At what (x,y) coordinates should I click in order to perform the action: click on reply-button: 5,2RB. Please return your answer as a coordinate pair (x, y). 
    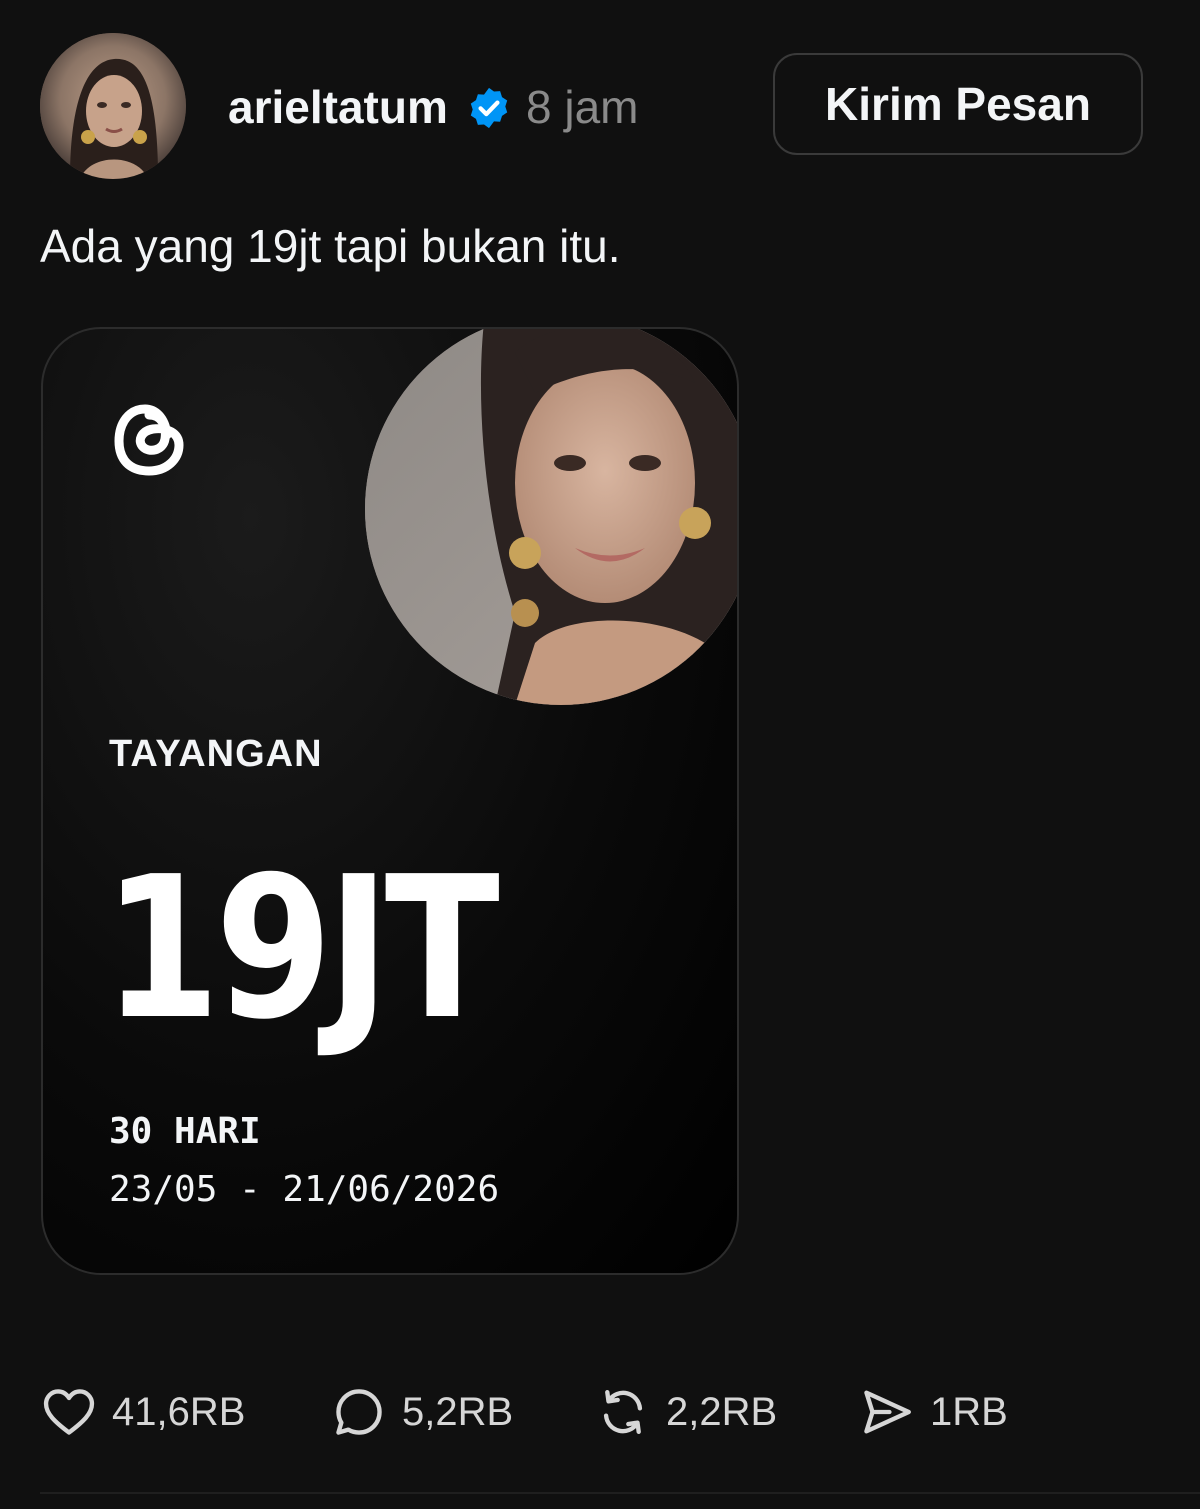
    Looking at the image, I should click on (421, 1412).